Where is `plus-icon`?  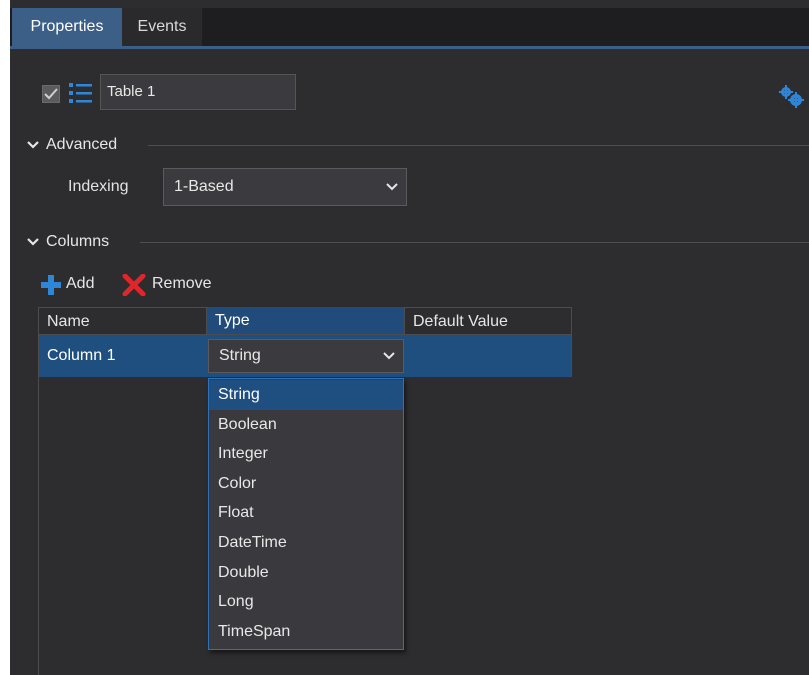
plus-icon is located at coordinates (51, 285).